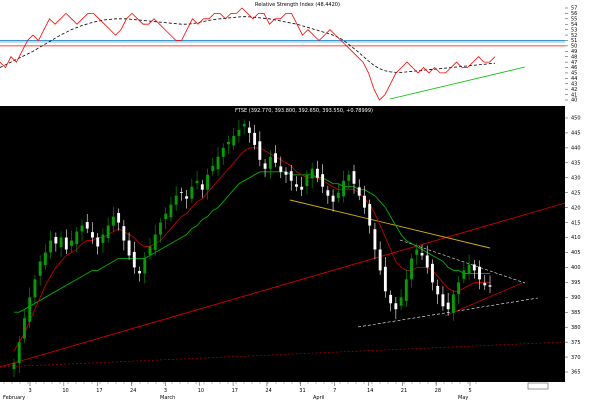 The width and height of the screenshot is (590, 401). I want to click on price-tick-label: 410, so click(576, 238).